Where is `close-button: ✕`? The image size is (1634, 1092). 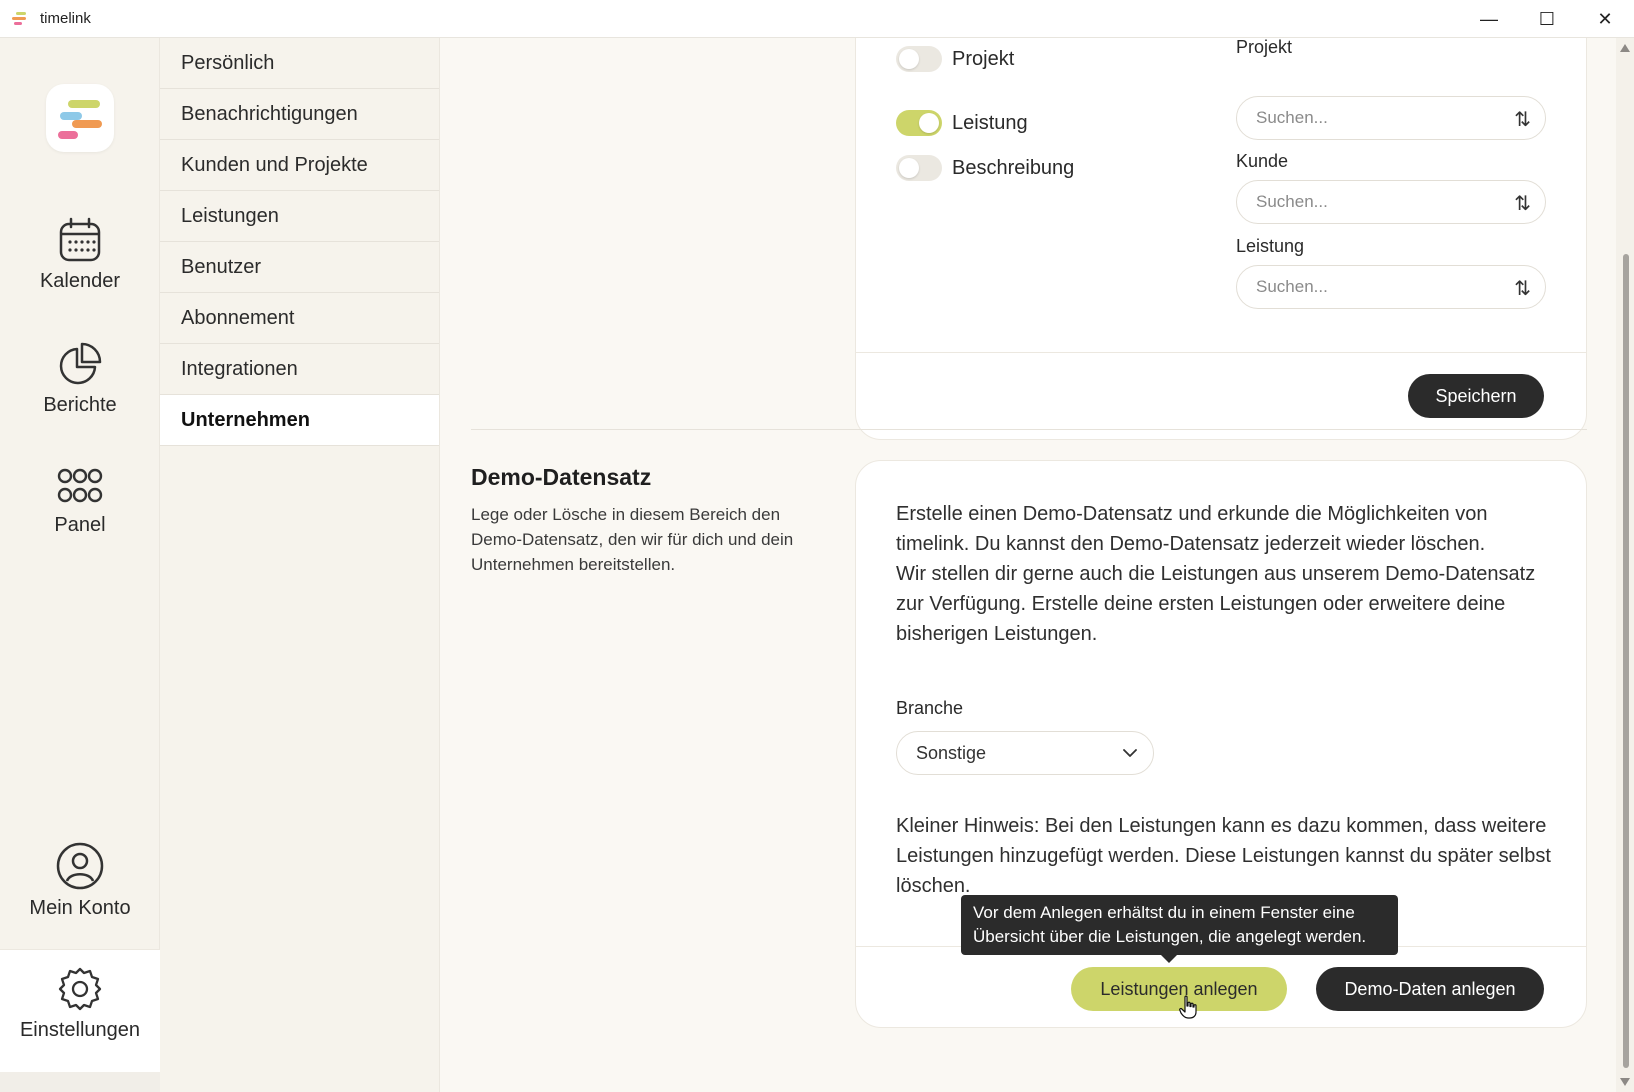 close-button: ✕ is located at coordinates (1605, 19).